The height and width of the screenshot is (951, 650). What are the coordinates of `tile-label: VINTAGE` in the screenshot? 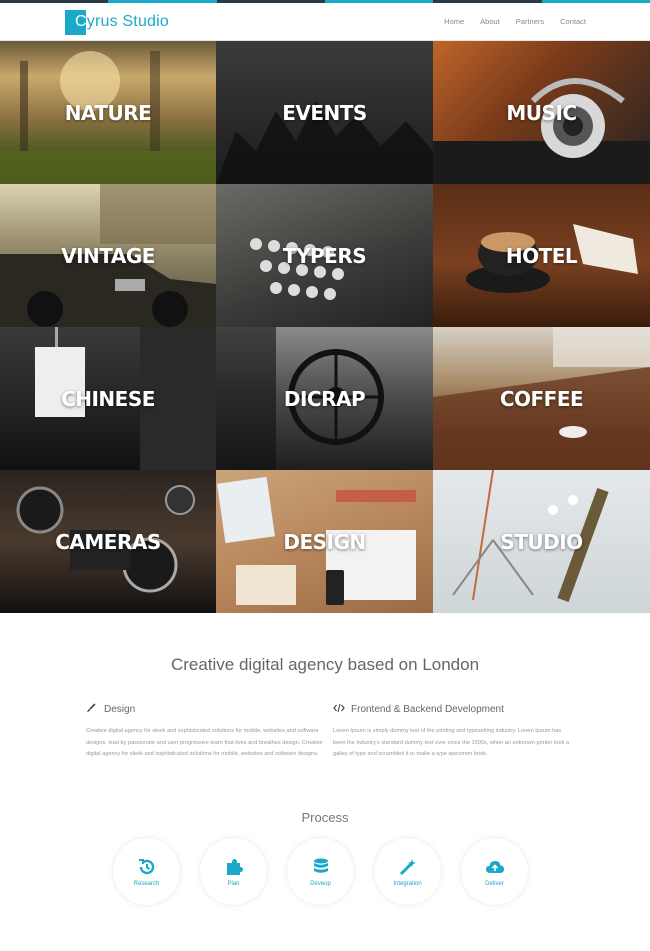 It's located at (108, 255).